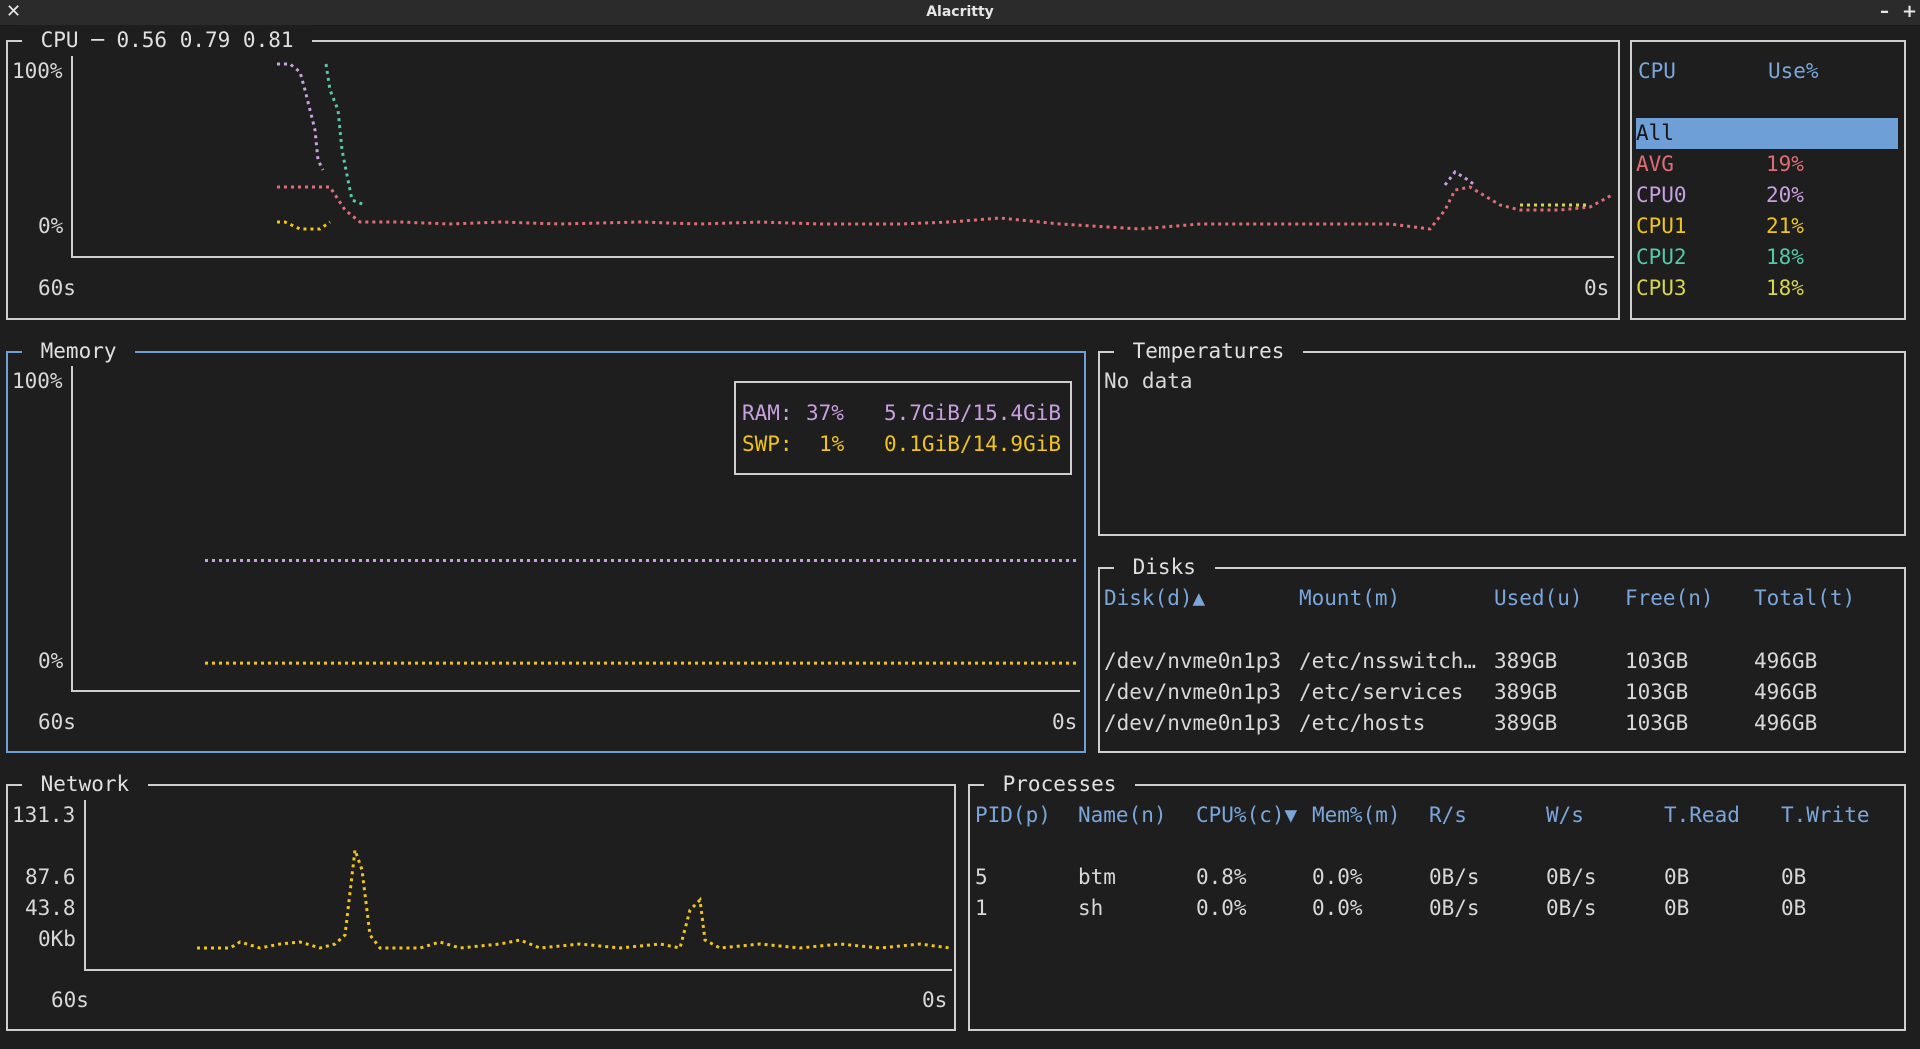 The image size is (1920, 1049). I want to click on disks-header-4: Total(t), so click(1804, 598).